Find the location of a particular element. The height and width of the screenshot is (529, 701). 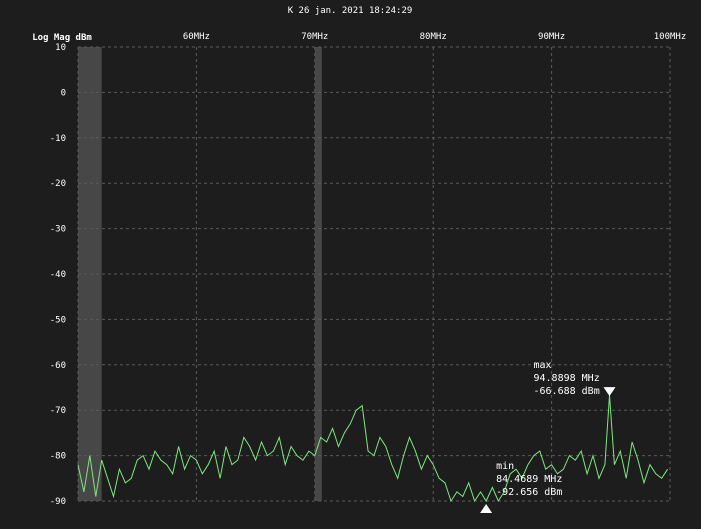

y-tick-label: -50 is located at coordinates (58, 320).